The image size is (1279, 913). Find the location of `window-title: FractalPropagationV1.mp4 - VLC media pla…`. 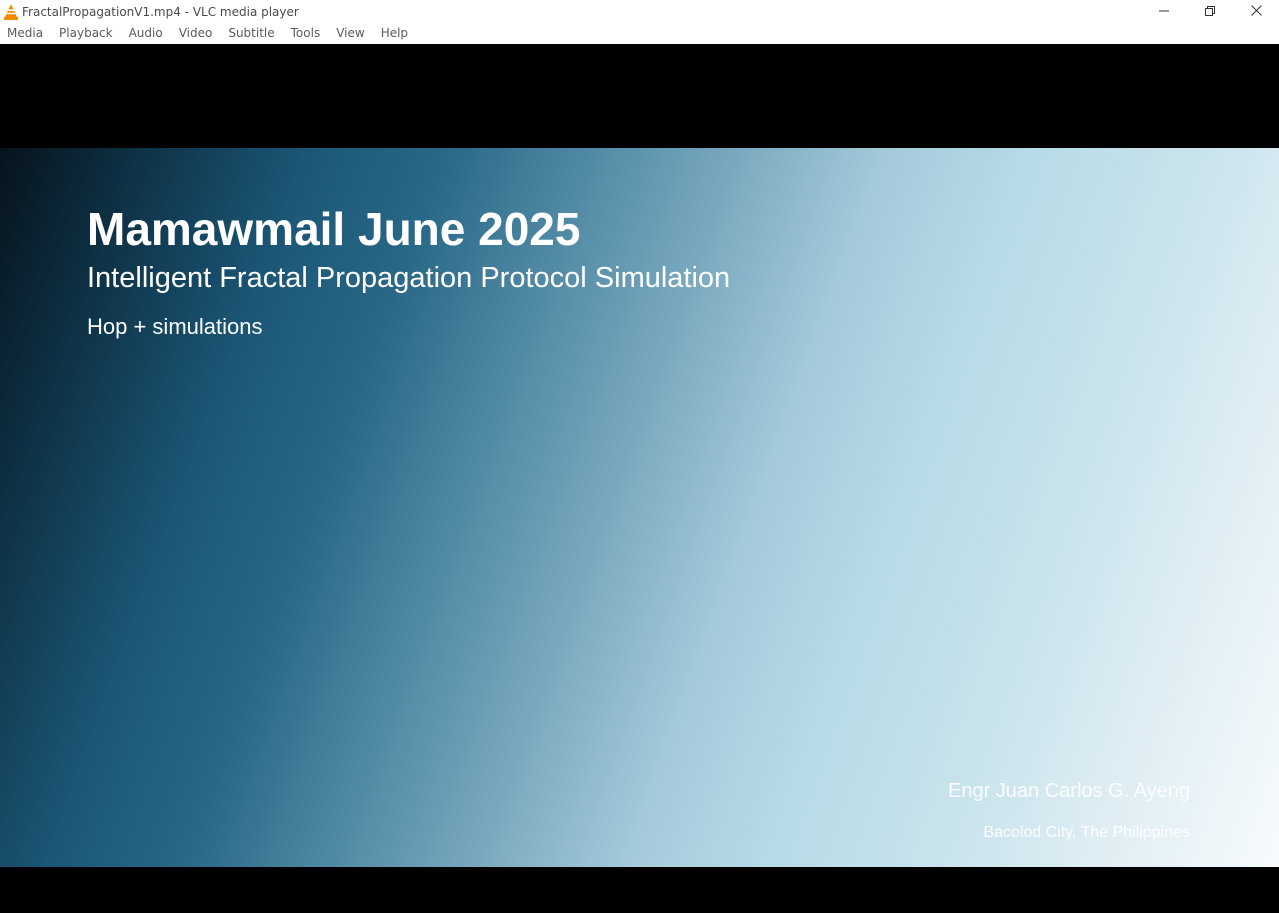

window-title: FractalPropagationV1.mp4 - VLC media pla… is located at coordinates (160, 11).